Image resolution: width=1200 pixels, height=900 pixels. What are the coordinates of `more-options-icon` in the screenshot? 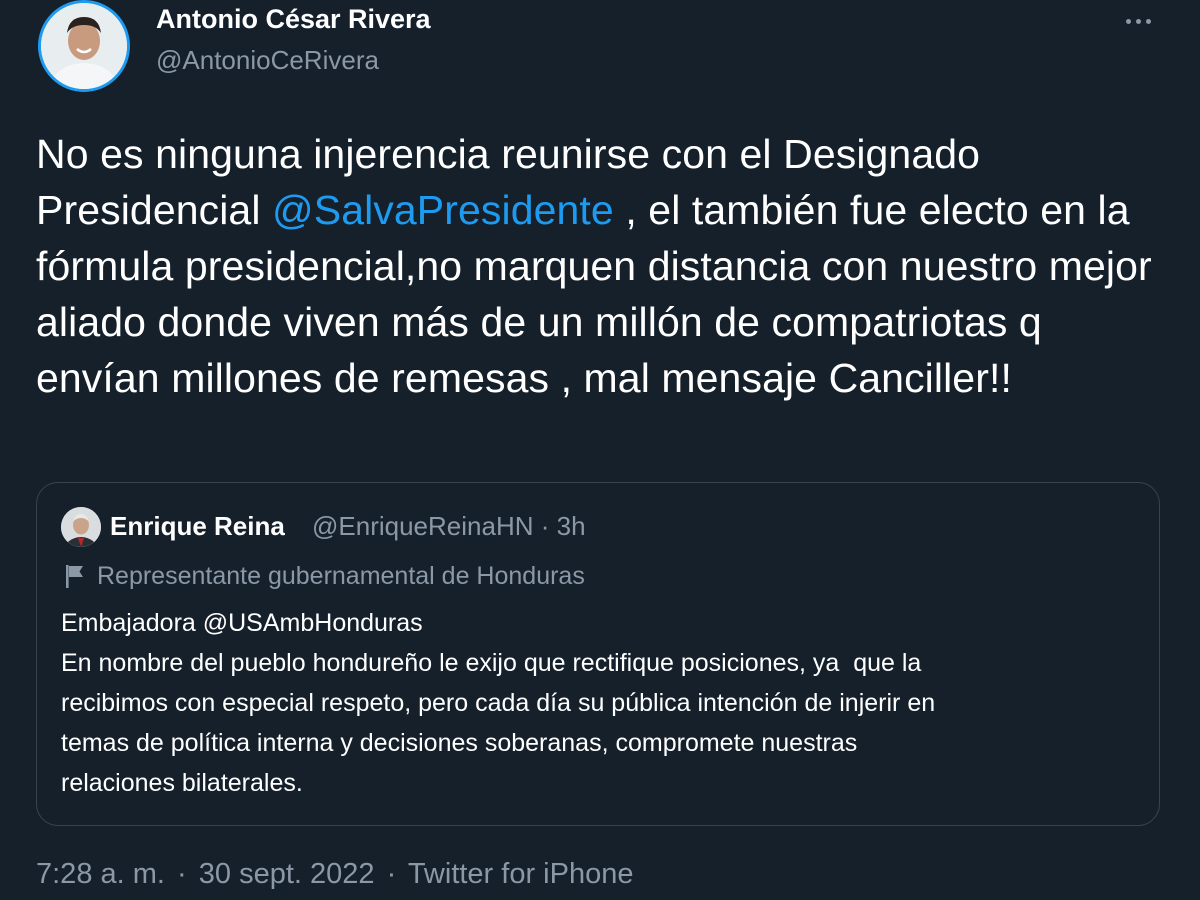 It's located at (1138, 21).